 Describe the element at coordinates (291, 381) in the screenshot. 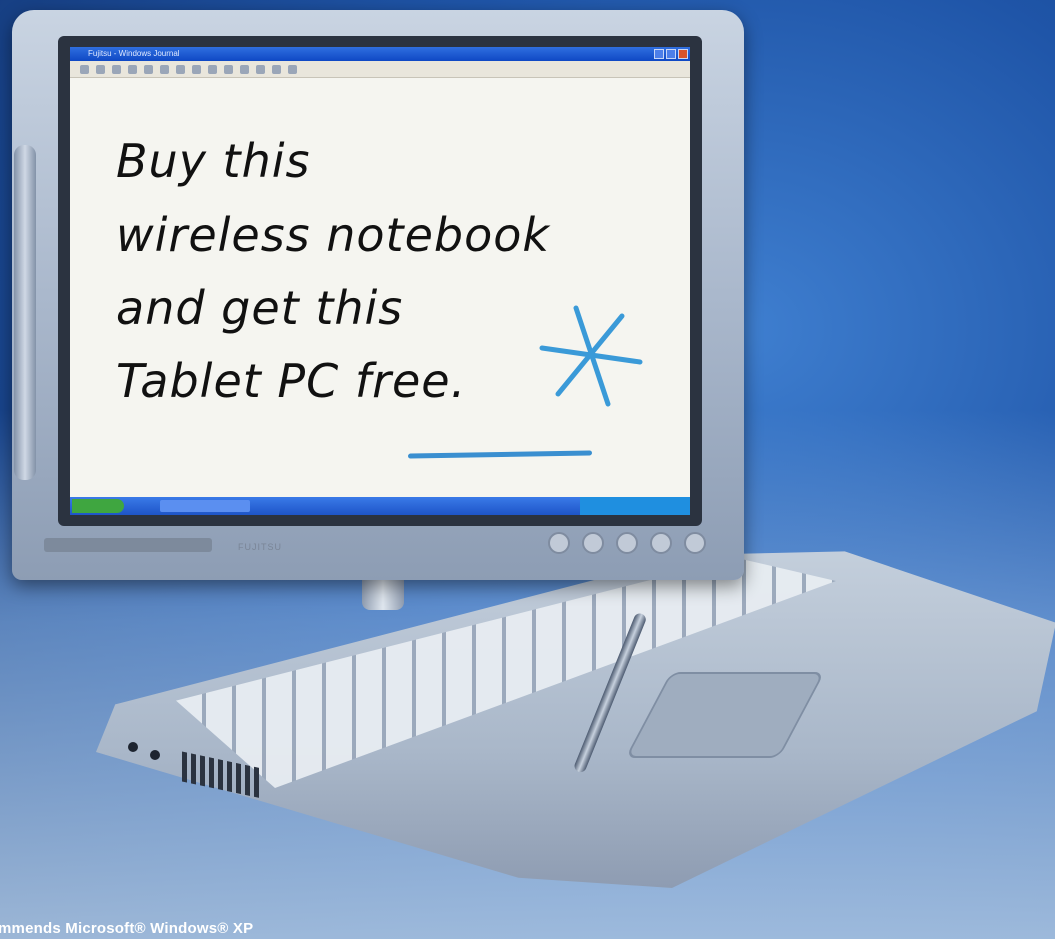

I see `handwriting-line: Tablet PC free.` at that location.